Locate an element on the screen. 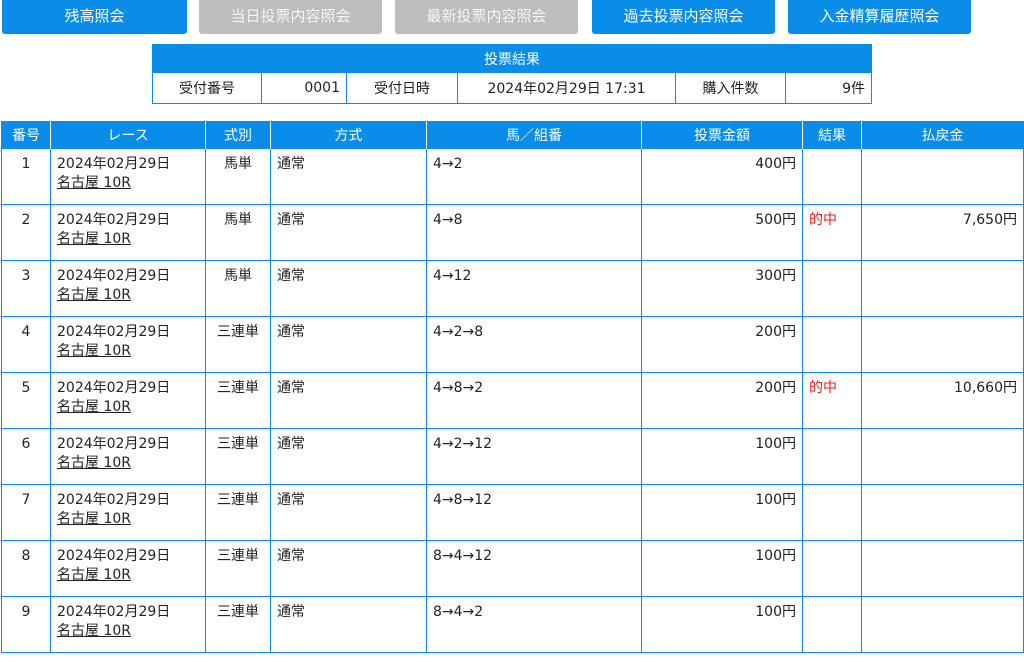 The image size is (1024, 662). row-combination: 4→8 is located at coordinates (534, 232).